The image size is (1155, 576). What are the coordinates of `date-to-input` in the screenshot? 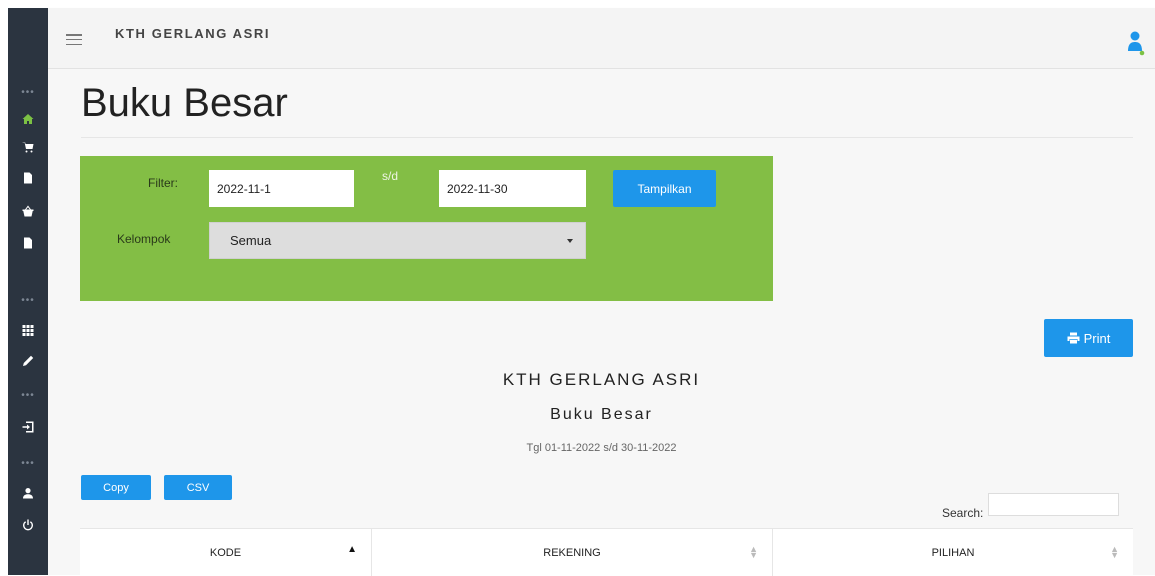 It's located at (512, 188).